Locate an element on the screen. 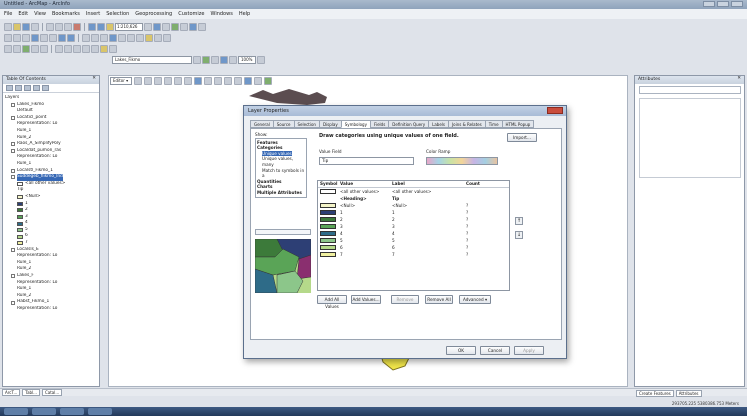 The height and width of the screenshot is (416, 747). edit-annotation-icon is located at coordinates (148, 81).